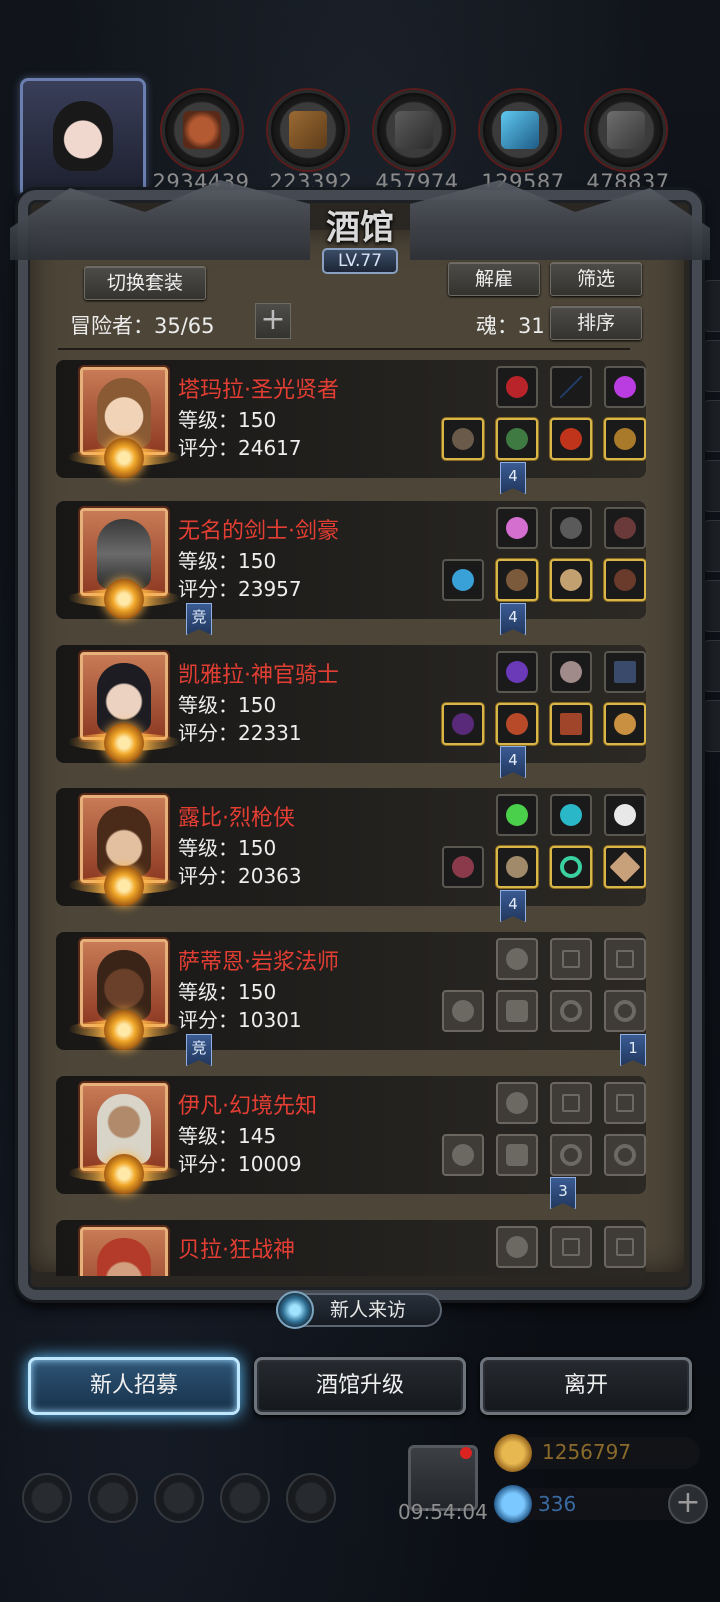 This screenshot has height=1602, width=720. What do you see at coordinates (625, 439) in the screenshot?
I see `bell-slot-icon` at bounding box center [625, 439].